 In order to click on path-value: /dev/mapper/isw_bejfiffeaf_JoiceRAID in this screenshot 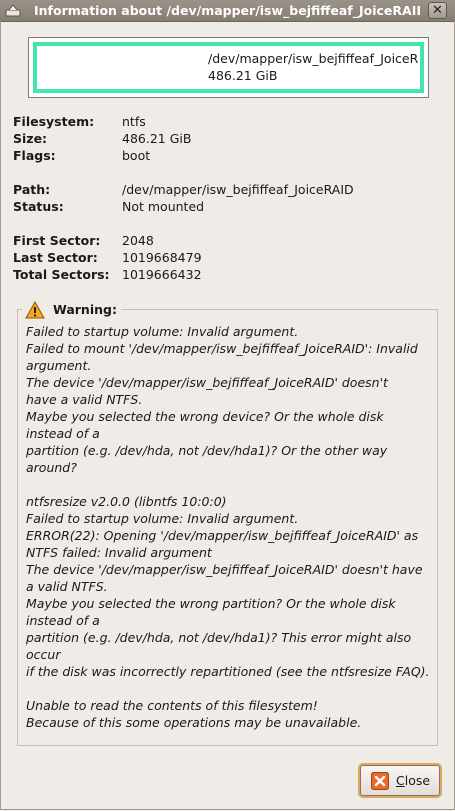, I will do `click(238, 189)`.